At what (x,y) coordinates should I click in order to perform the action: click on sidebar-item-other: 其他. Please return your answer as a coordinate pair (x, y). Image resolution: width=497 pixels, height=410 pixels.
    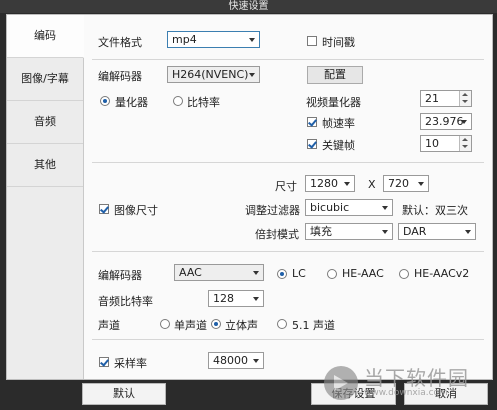
    Looking at the image, I should click on (45, 165).